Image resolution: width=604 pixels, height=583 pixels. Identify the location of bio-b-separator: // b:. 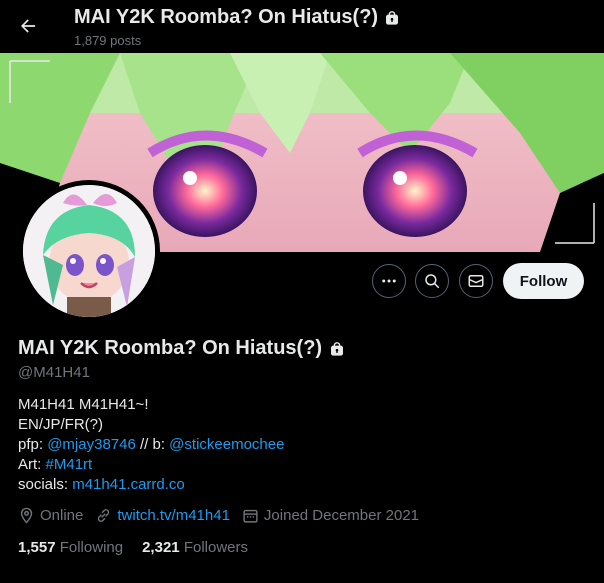
(152, 444).